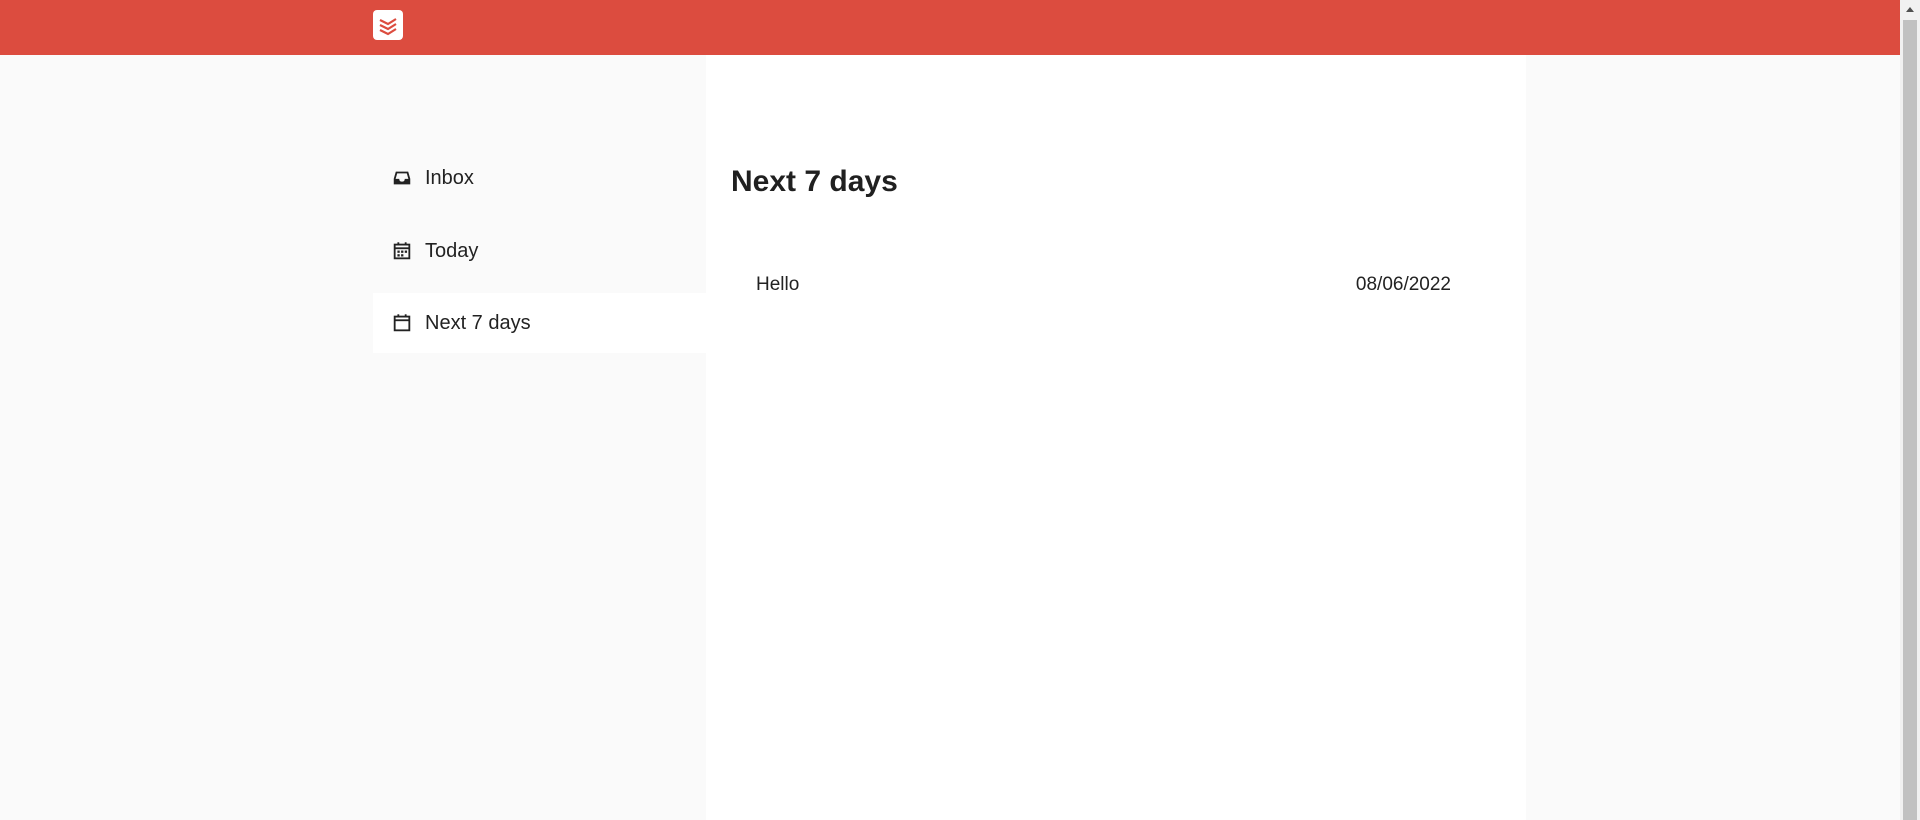 The width and height of the screenshot is (1920, 820). What do you see at coordinates (539, 178) in the screenshot?
I see `sidebar-item-inbox: Inbox` at bounding box center [539, 178].